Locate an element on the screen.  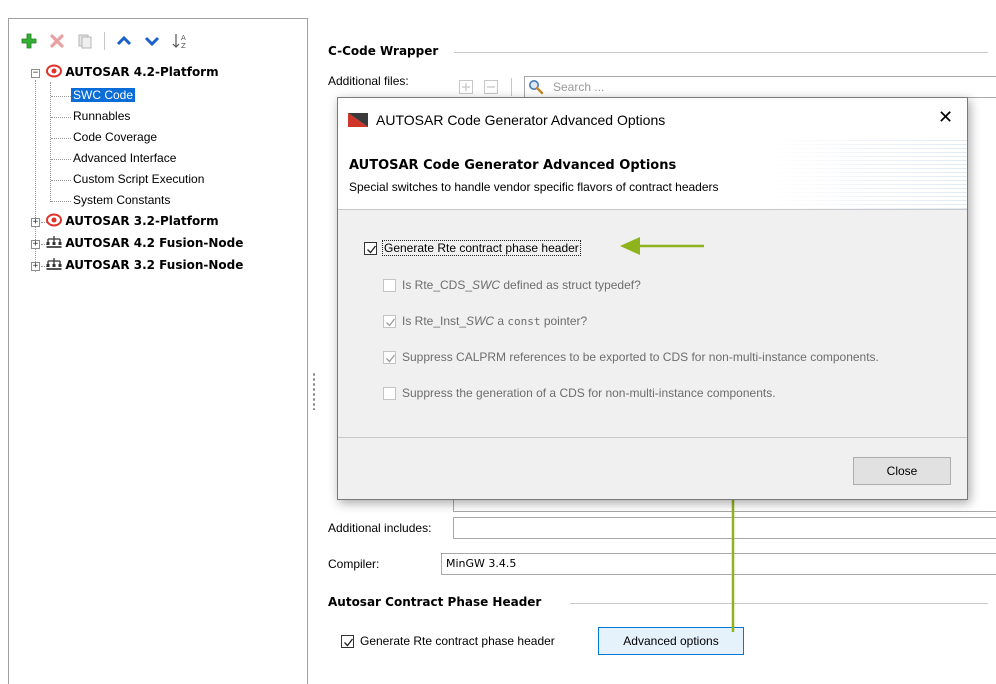
option-inst-const-label: Is Rte_Inst_SWC a const pointer? is located at coordinates (494, 321).